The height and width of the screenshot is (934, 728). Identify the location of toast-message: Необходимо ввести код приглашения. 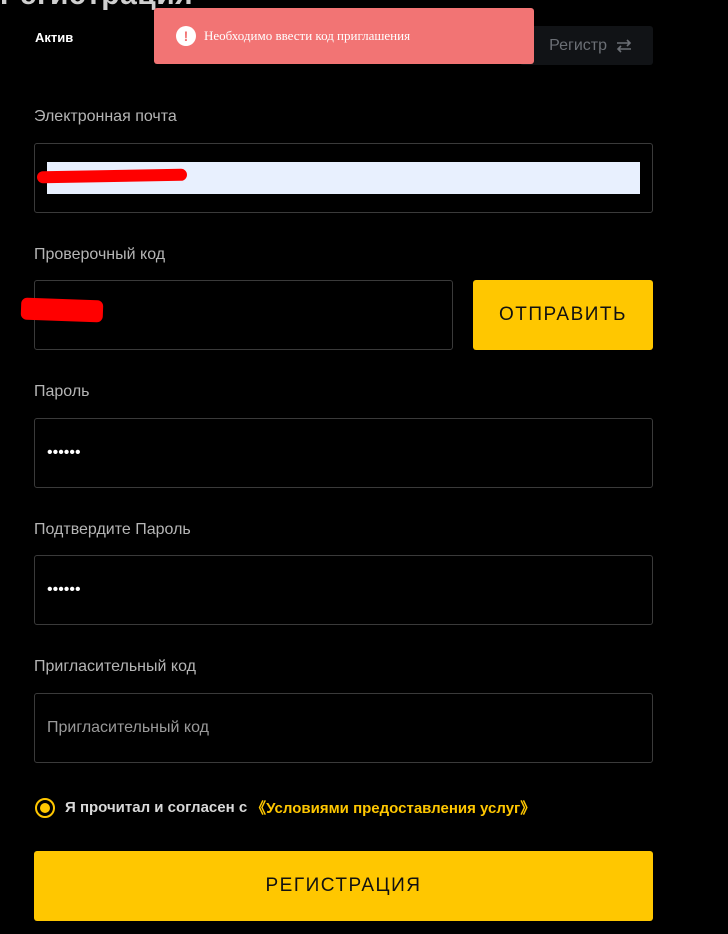
(307, 35).